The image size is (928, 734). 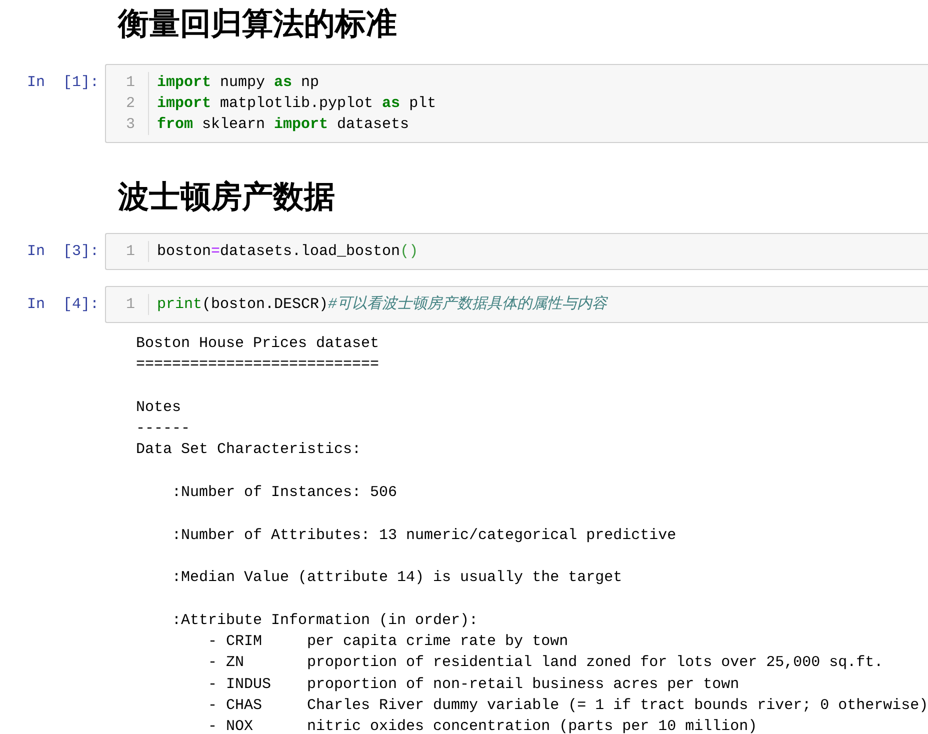 What do you see at coordinates (283, 125) in the screenshot?
I see `code-line: from sklearn import datasets` at bounding box center [283, 125].